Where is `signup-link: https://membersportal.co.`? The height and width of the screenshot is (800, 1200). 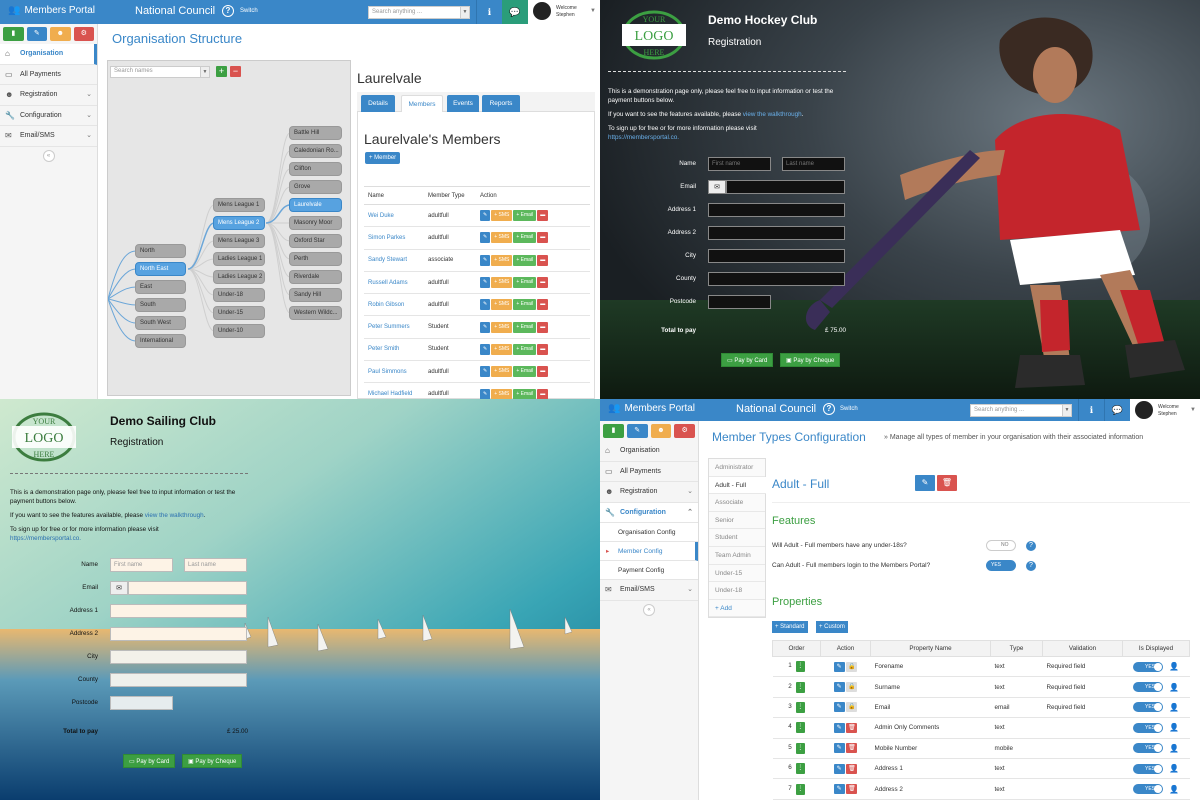 signup-link: https://membersportal.co. is located at coordinates (130, 538).